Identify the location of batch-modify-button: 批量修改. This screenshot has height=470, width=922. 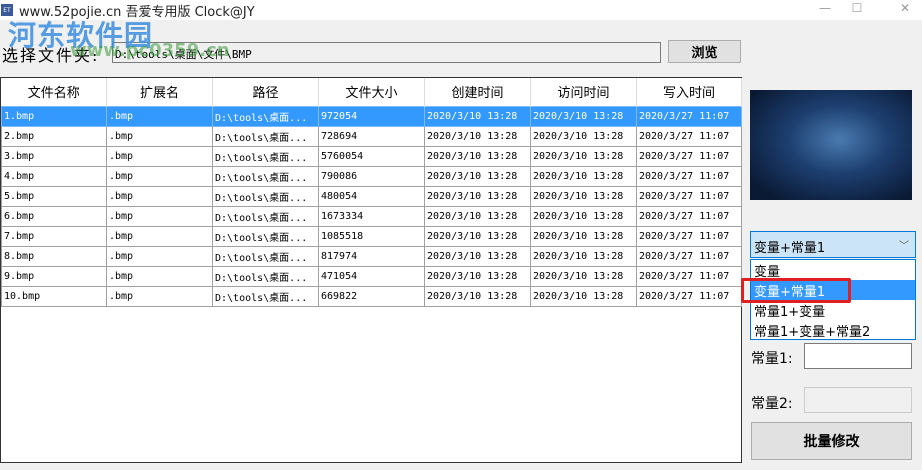
(831, 441).